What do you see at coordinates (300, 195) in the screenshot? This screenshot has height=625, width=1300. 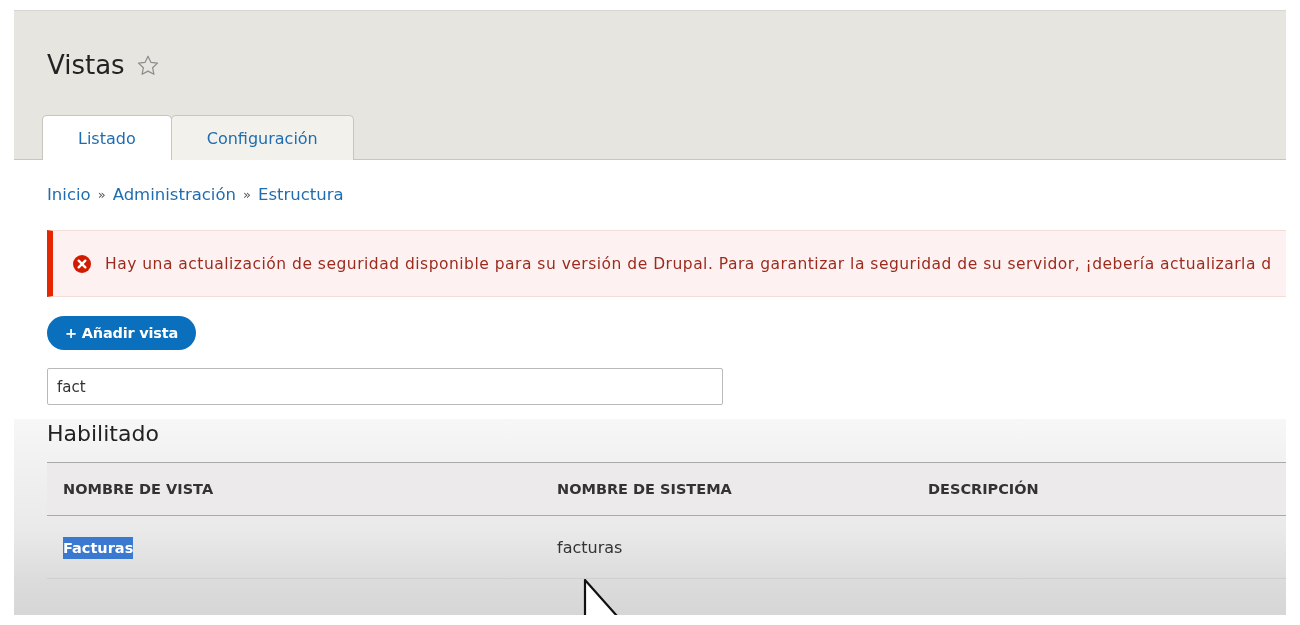 I see `breadcrumb-link: Estructura` at bounding box center [300, 195].